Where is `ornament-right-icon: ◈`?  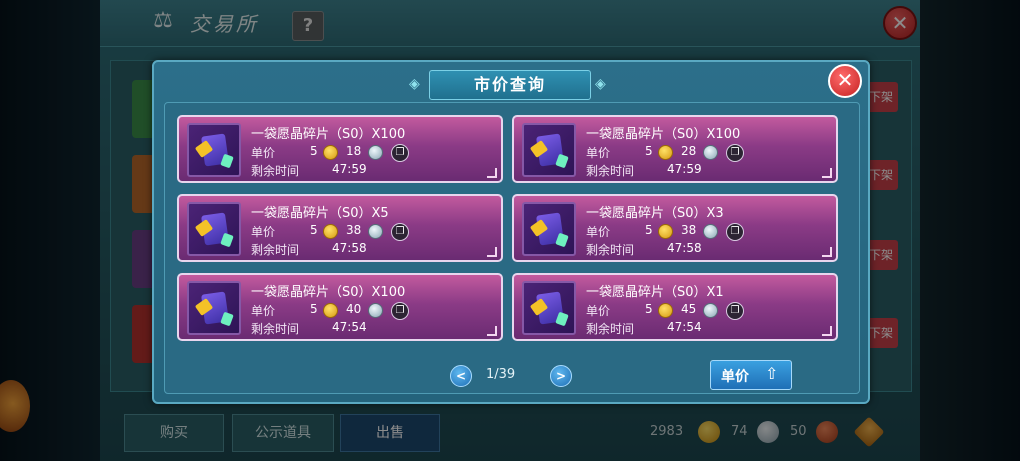
ornament-right-icon: ◈ is located at coordinates (600, 84).